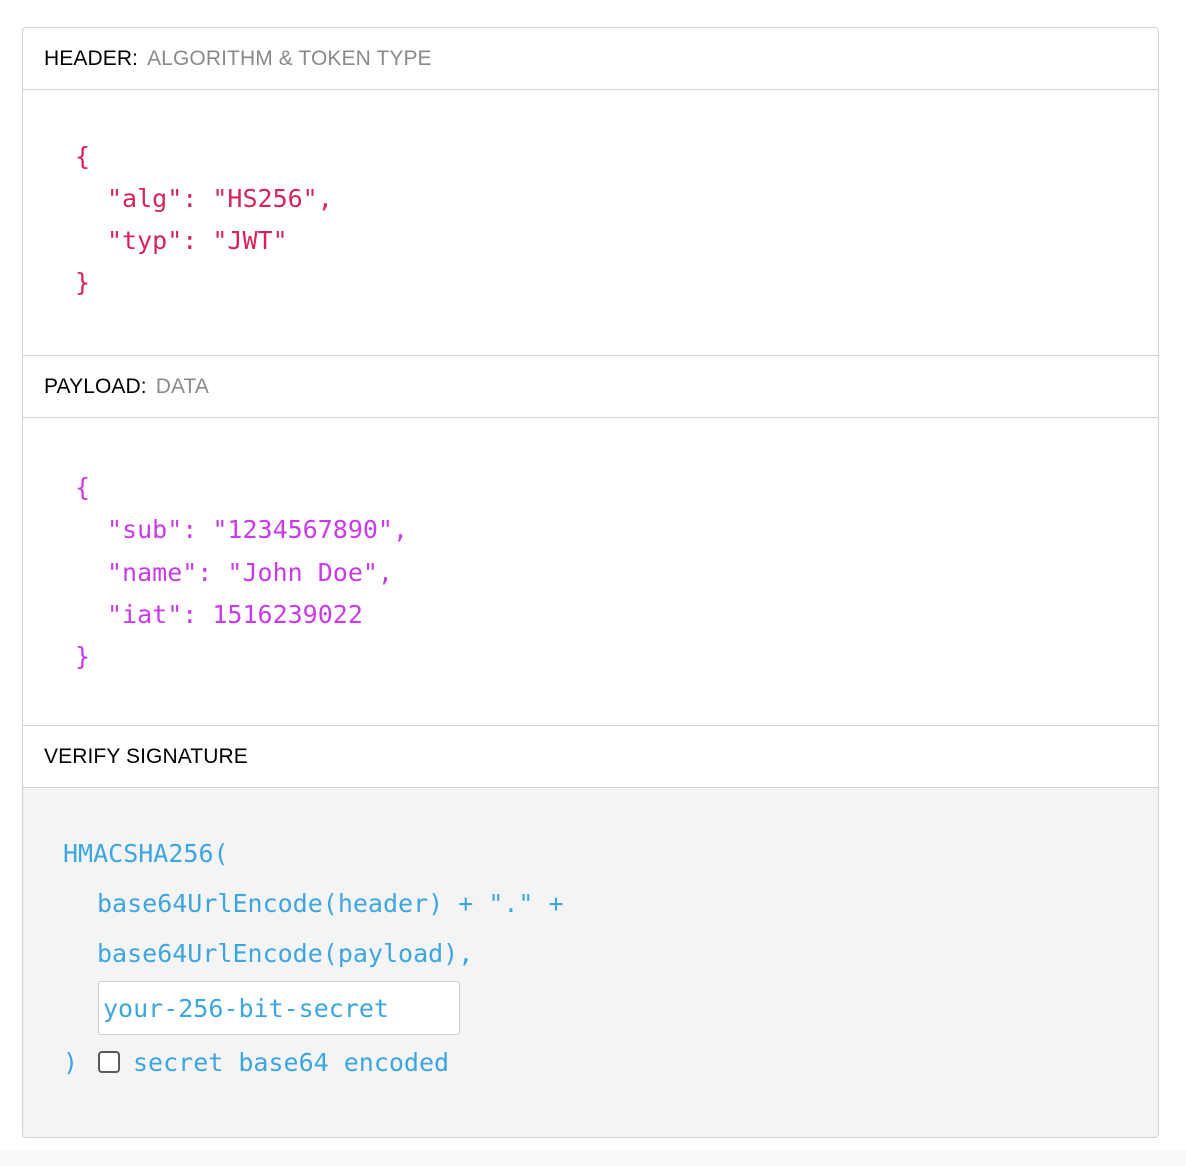 The height and width of the screenshot is (1166, 1186). Describe the element at coordinates (593, 1158) in the screenshot. I see `page-bottom-strip` at that location.